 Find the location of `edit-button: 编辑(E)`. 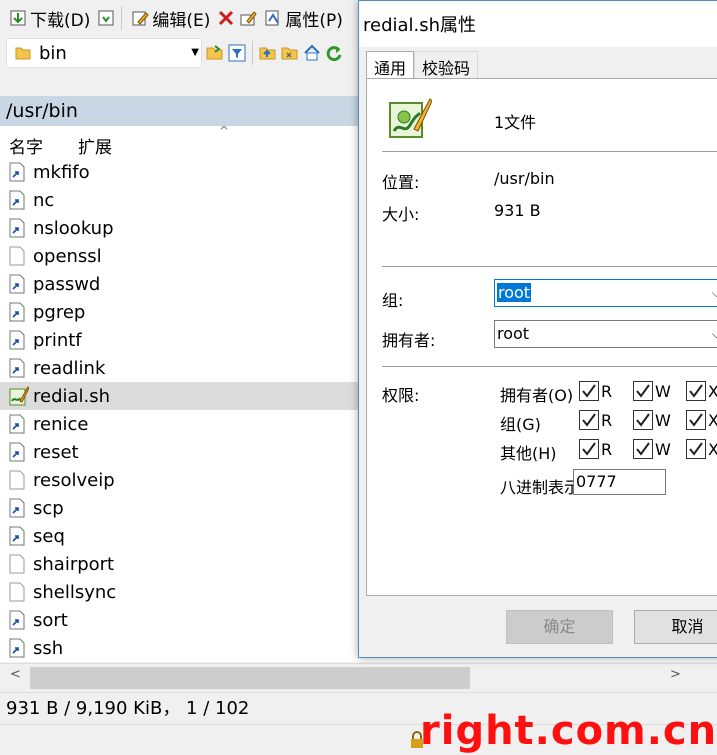

edit-button: 编辑(E) is located at coordinates (170, 18).